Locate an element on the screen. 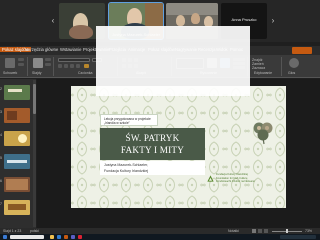  zoom-slider-handle is located at coordinates (287, 231).